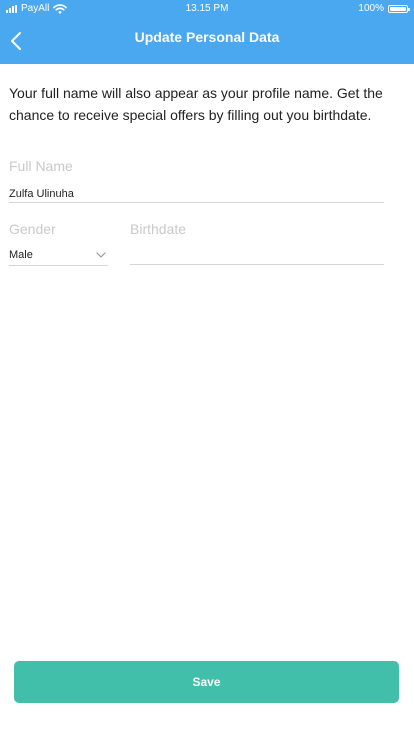 The width and height of the screenshot is (414, 736). I want to click on status-bar: PayAll 13.15 PM 100%, so click(207, 9).